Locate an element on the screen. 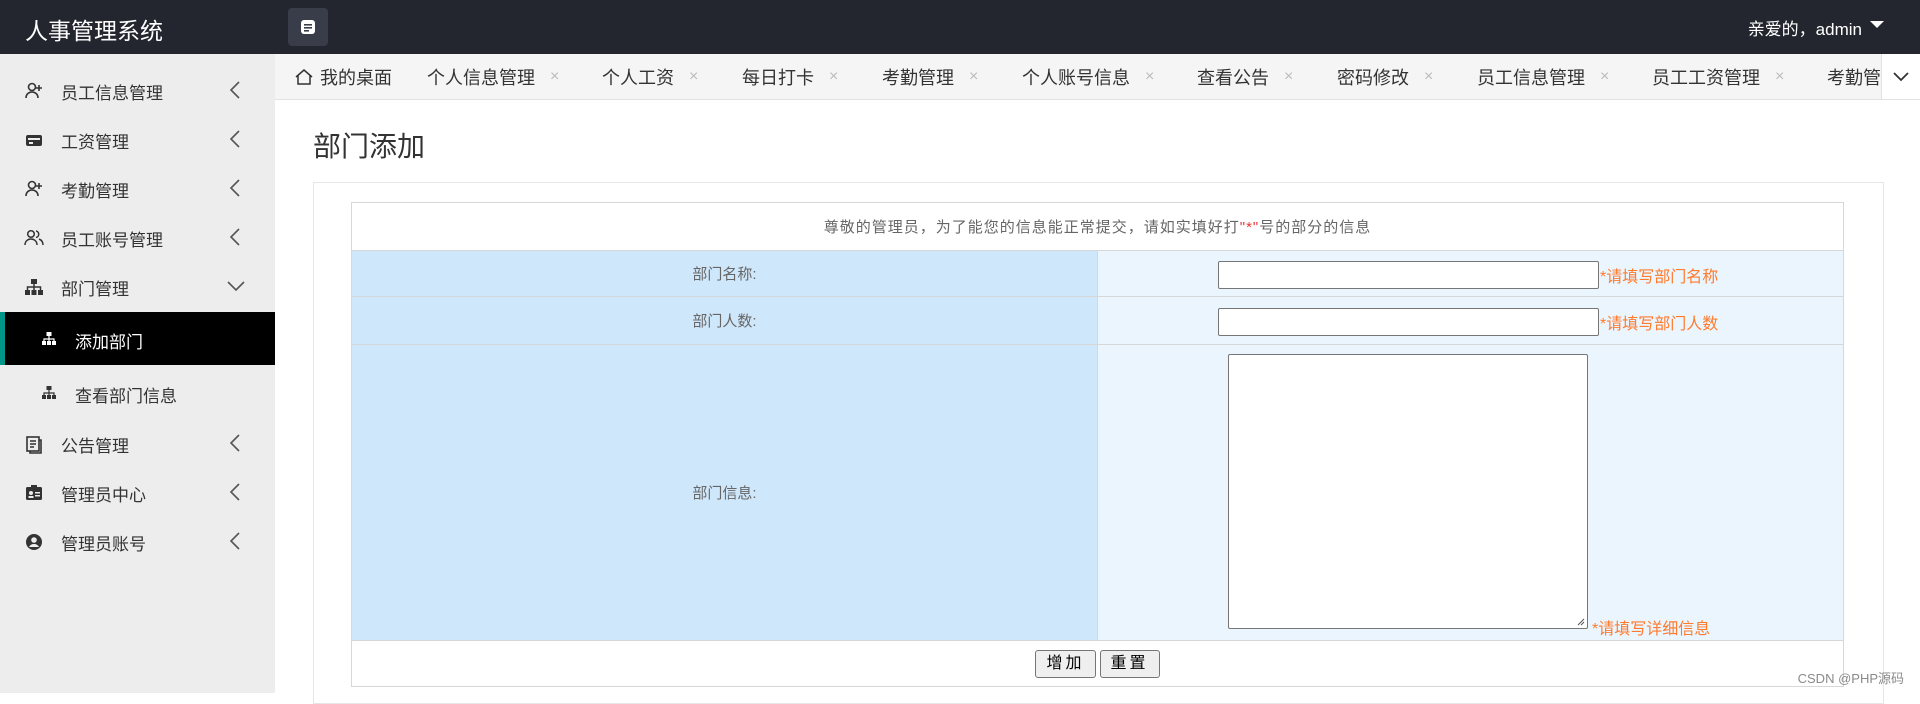 The width and height of the screenshot is (1920, 704). sidebar-item-employee-accounts: 员工账号管理 is located at coordinates (137, 237).